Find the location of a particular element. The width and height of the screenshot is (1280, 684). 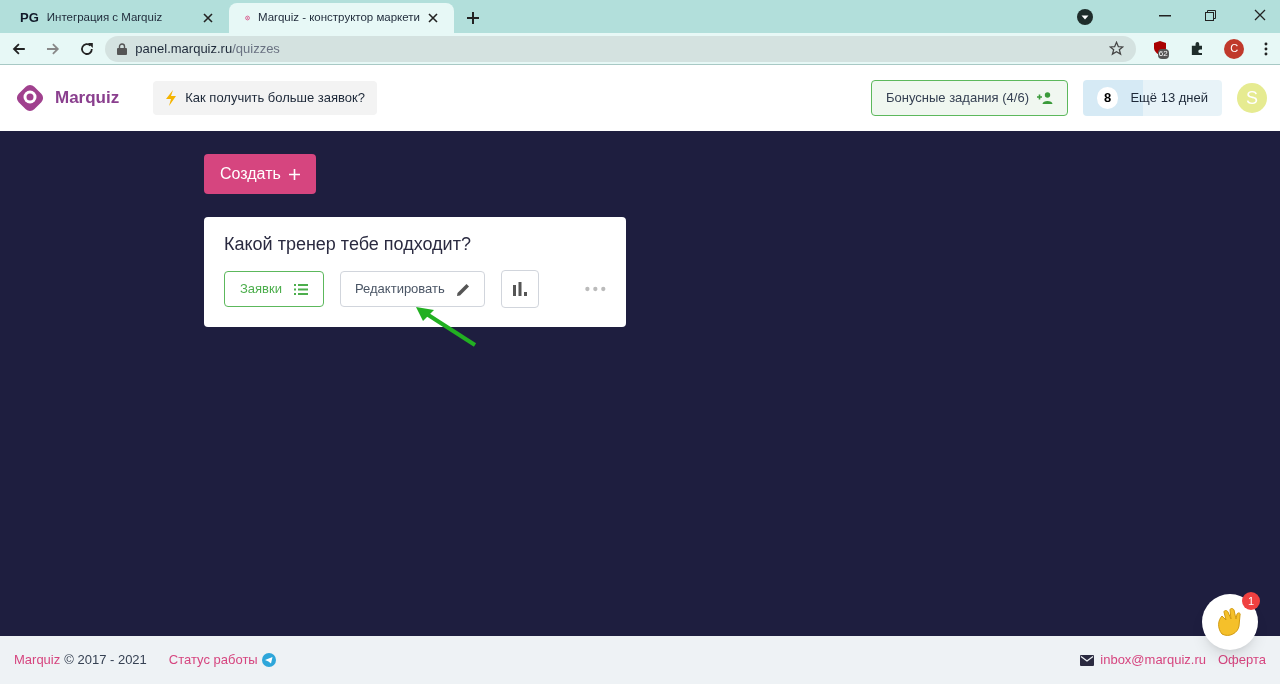

status-link: Статус работы is located at coordinates (213, 660).